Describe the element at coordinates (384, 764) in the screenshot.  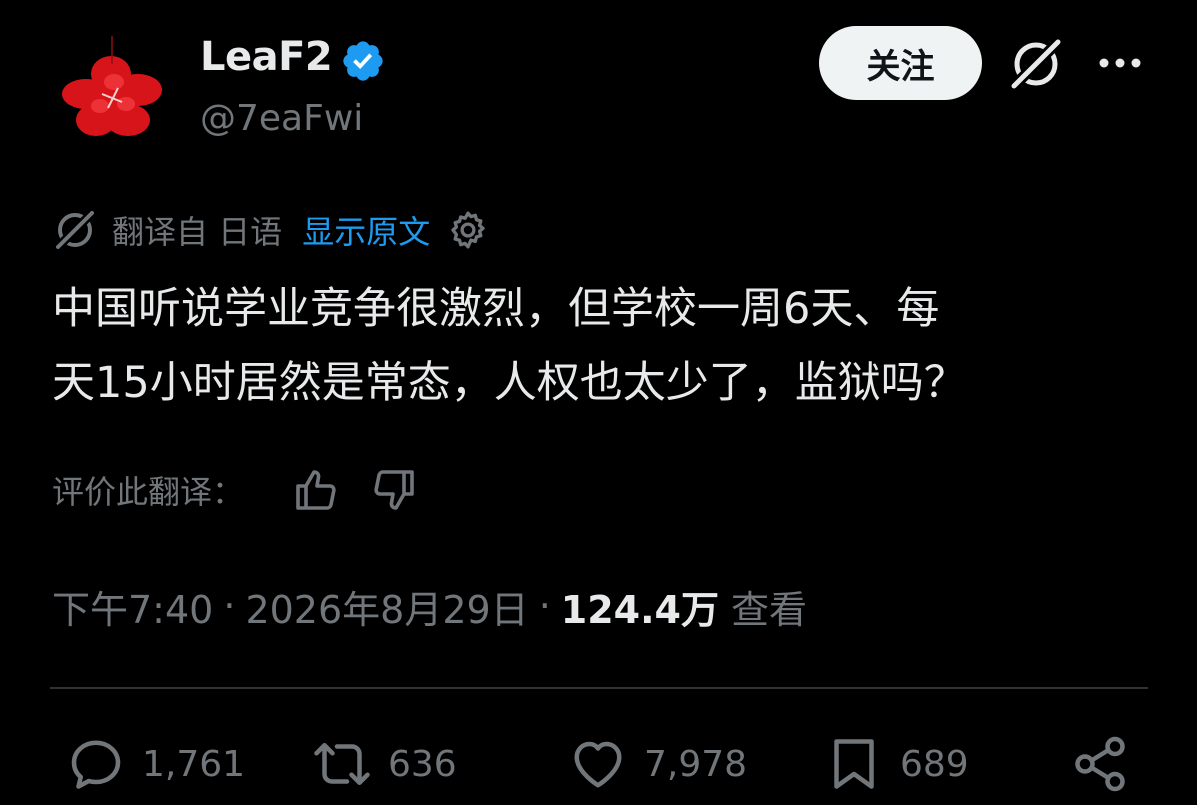
I see `retweet-button: 636` at that location.